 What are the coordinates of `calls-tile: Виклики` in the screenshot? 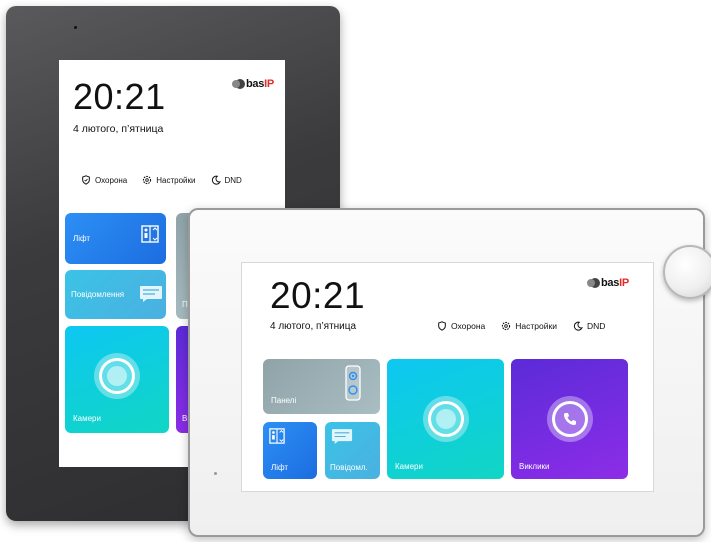 It's located at (569, 419).